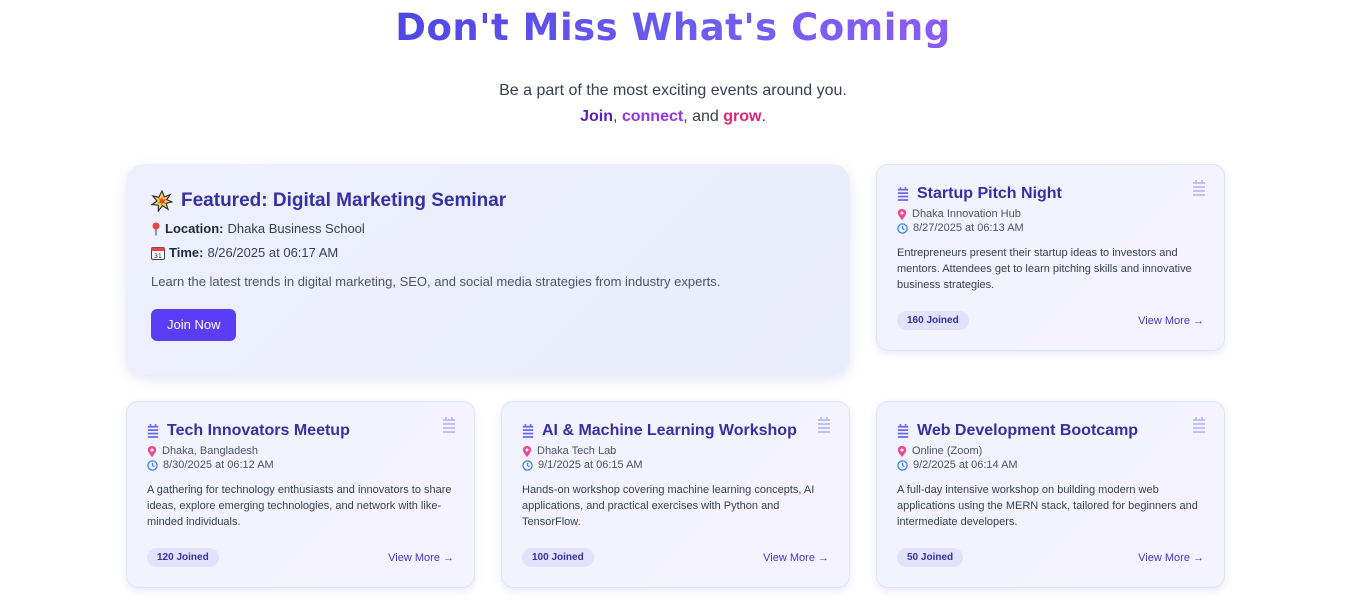 Image resolution: width=1346 pixels, height=601 pixels. Describe the element at coordinates (344, 200) in the screenshot. I see `featured-title: Featured: Digital Marketing Seminar` at that location.